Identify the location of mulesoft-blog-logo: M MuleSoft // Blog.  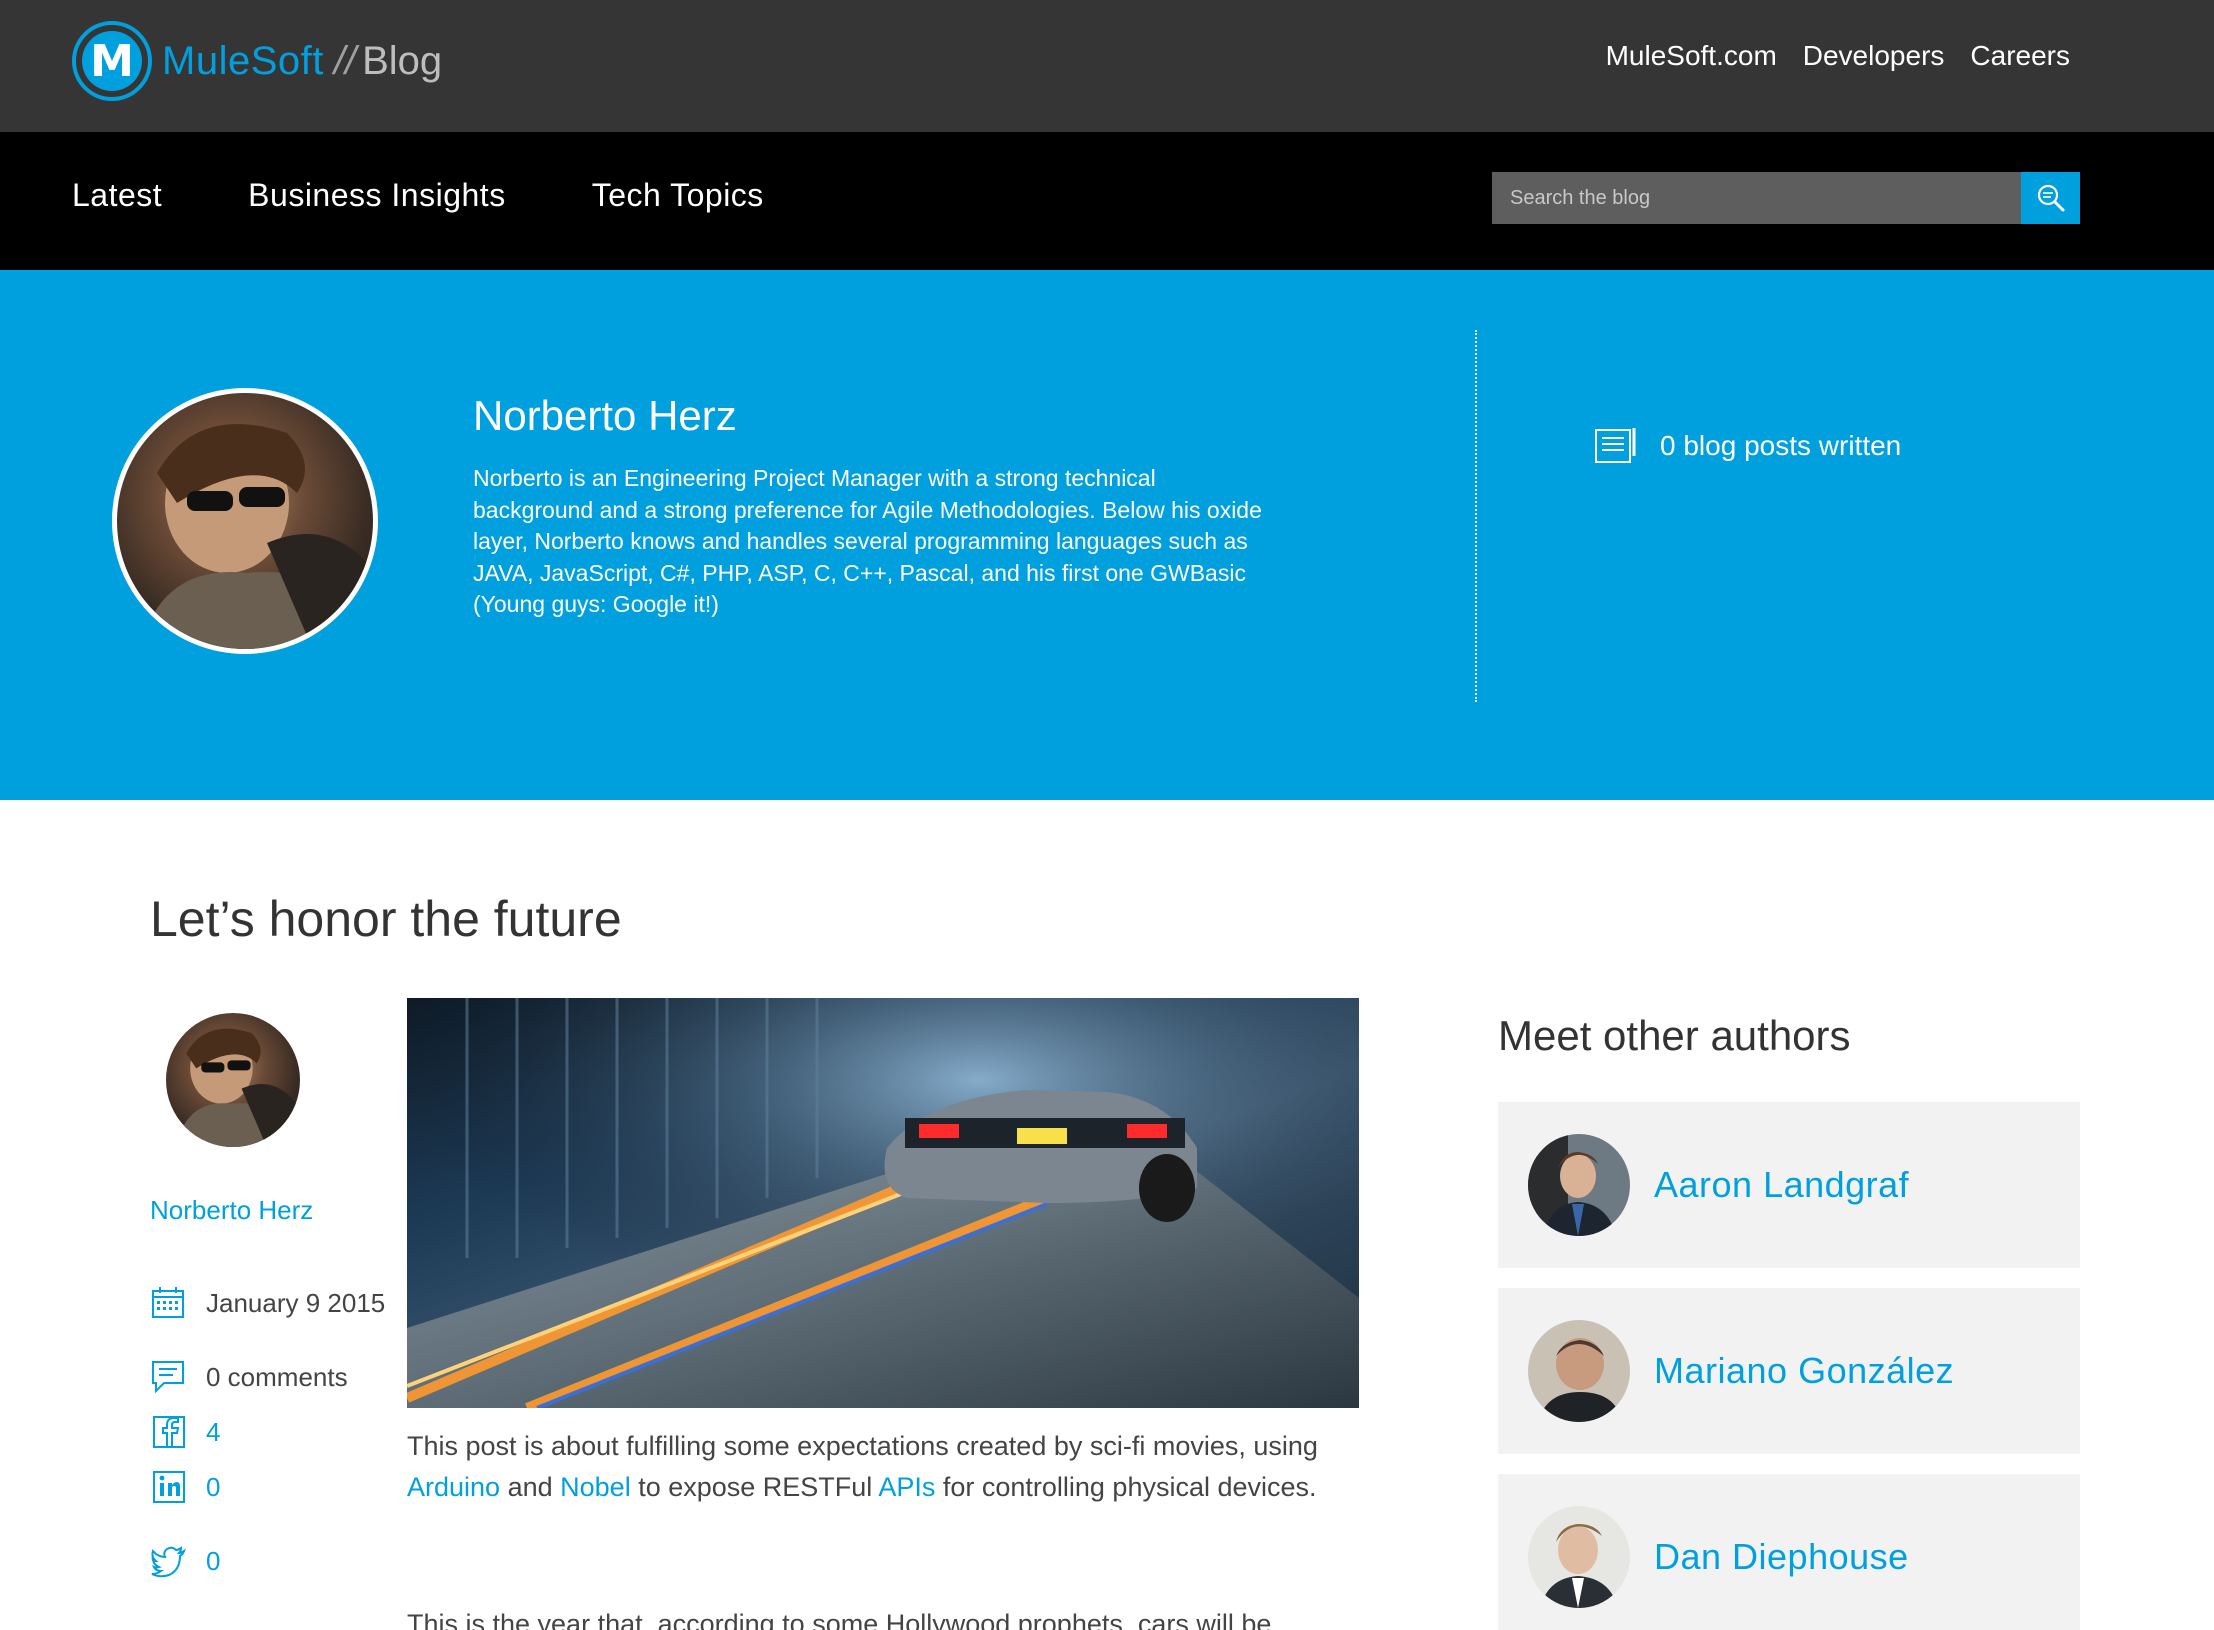
(257, 61).